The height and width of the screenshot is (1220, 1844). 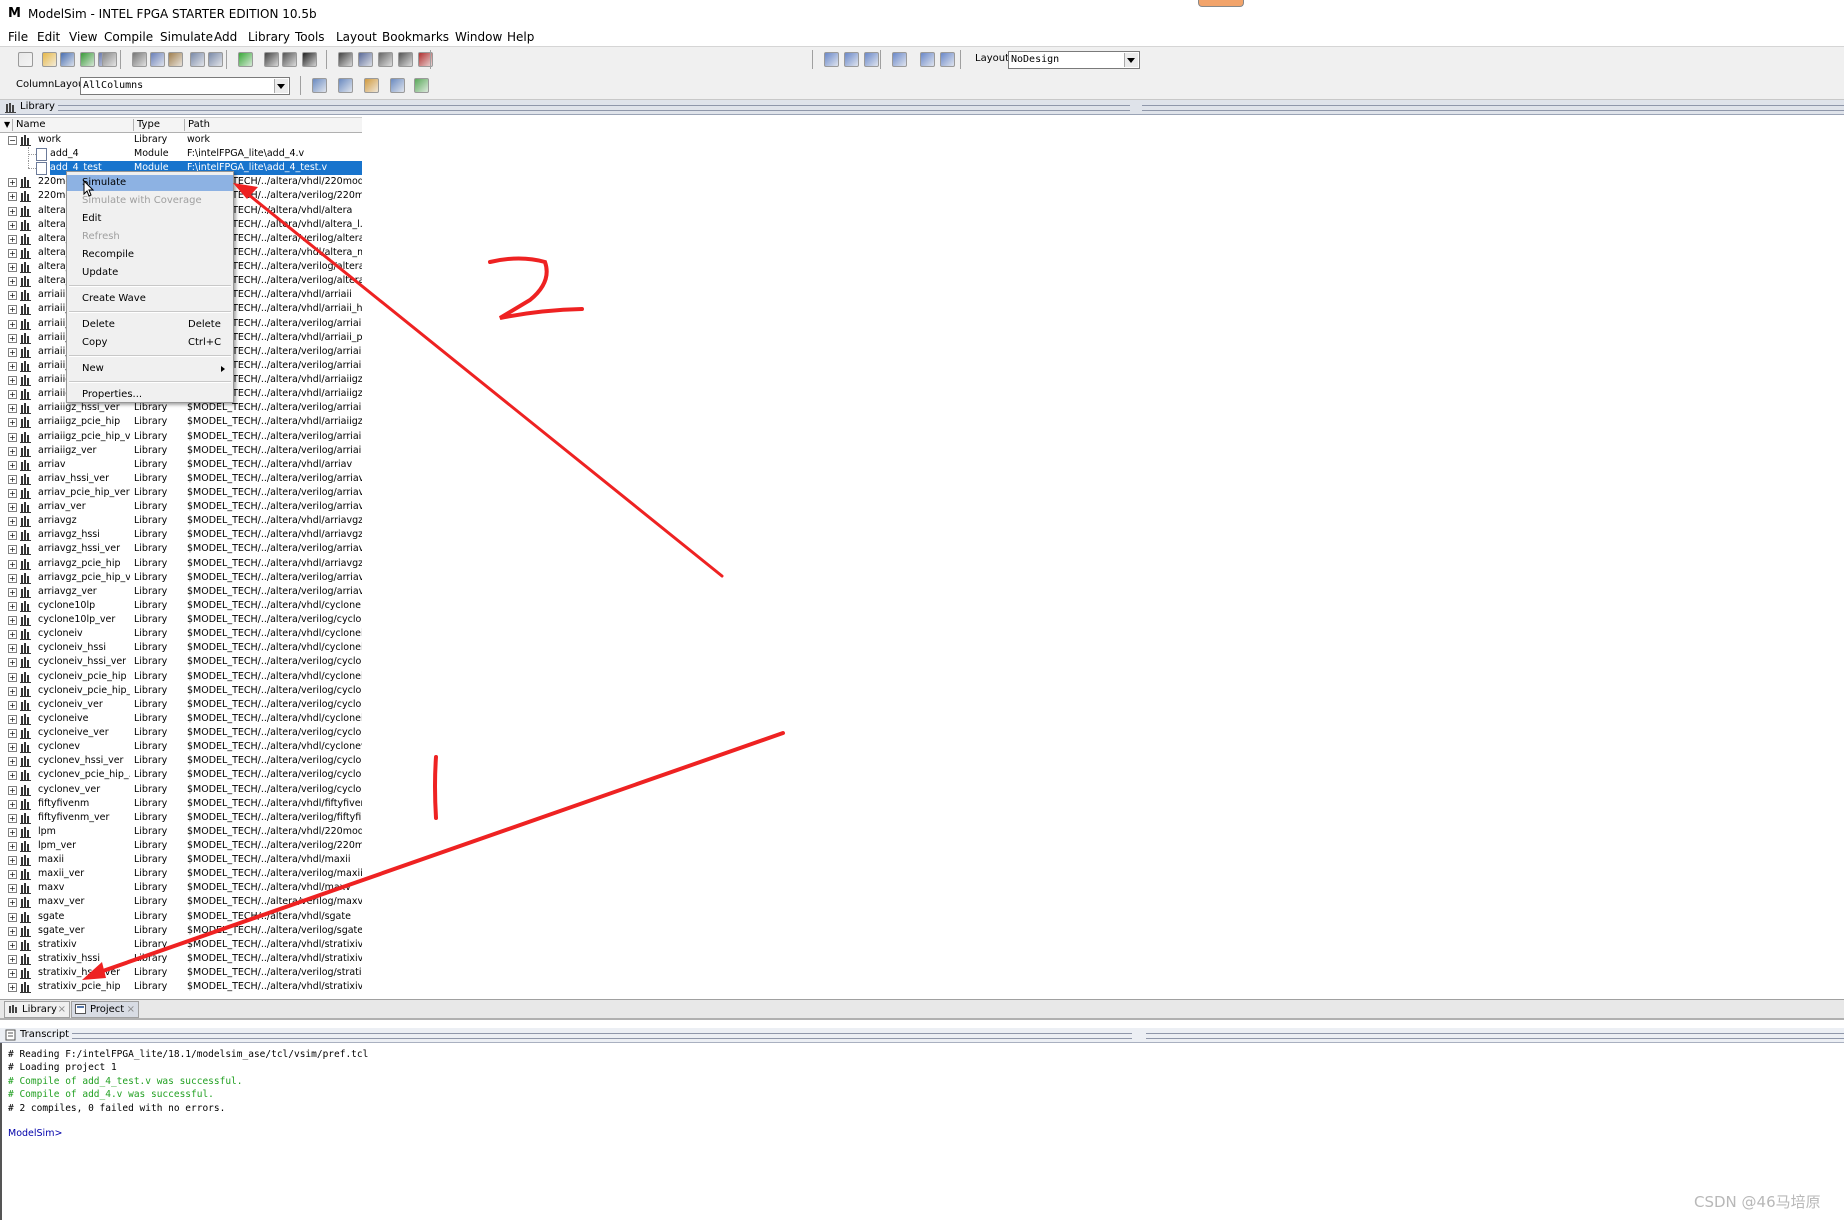 I want to click on library-row: − work Library work, so click(x=181, y=140).